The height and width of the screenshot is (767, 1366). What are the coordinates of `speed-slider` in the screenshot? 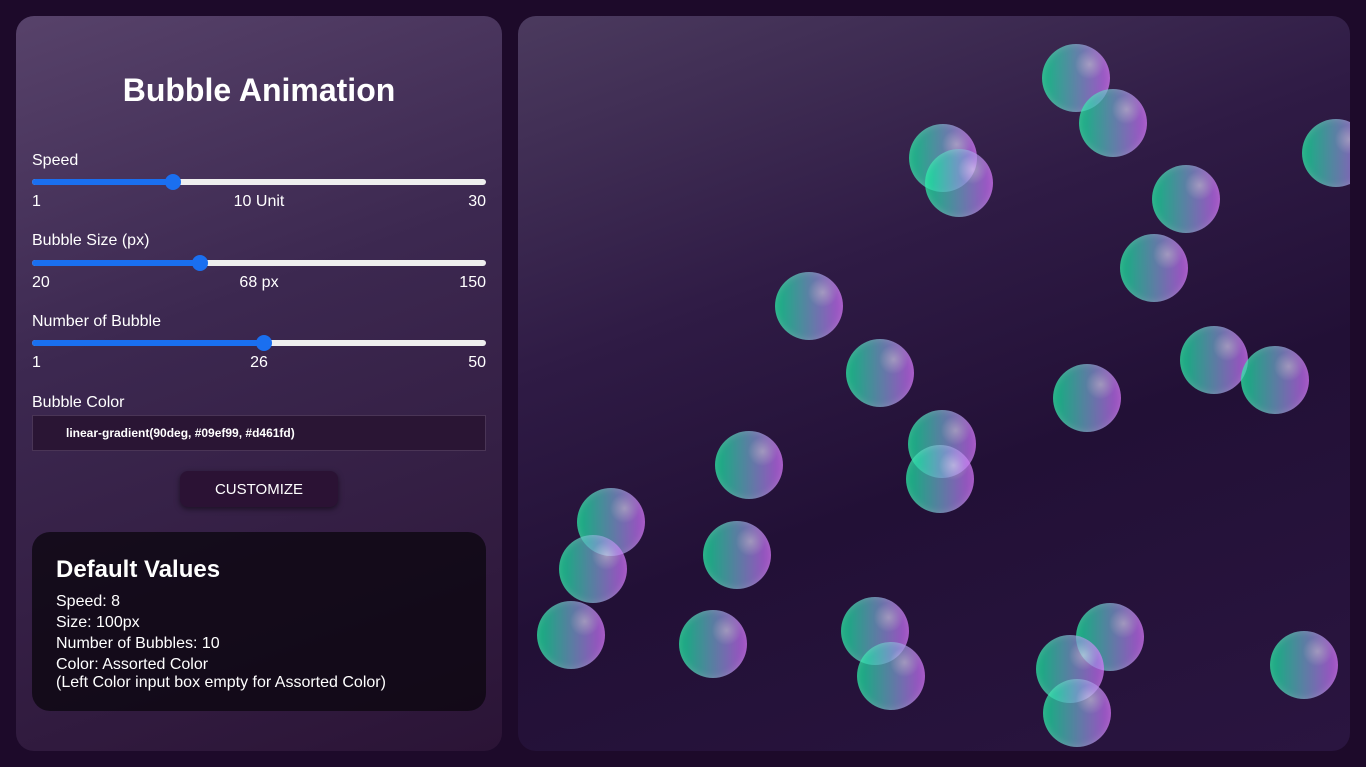 It's located at (259, 182).